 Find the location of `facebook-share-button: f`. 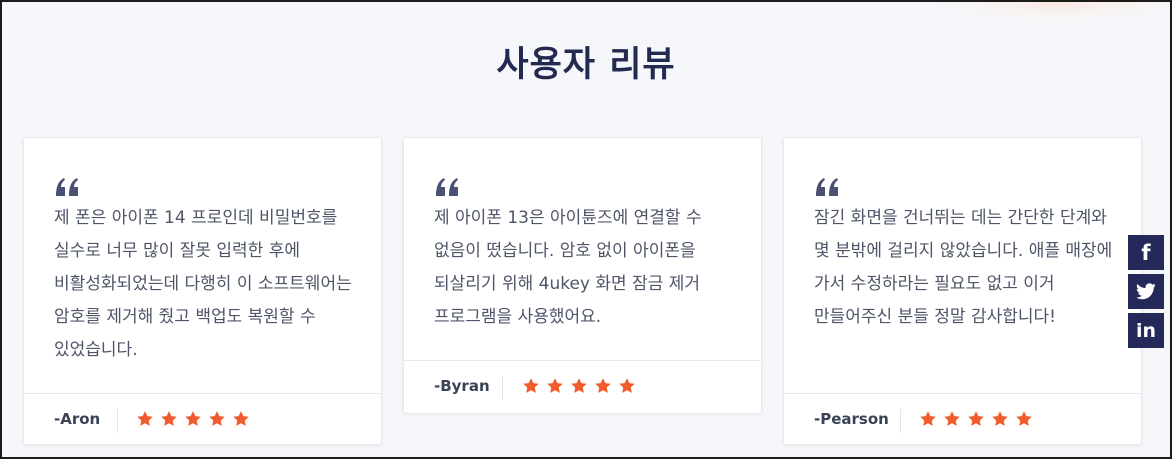

facebook-share-button: f is located at coordinates (1146, 252).